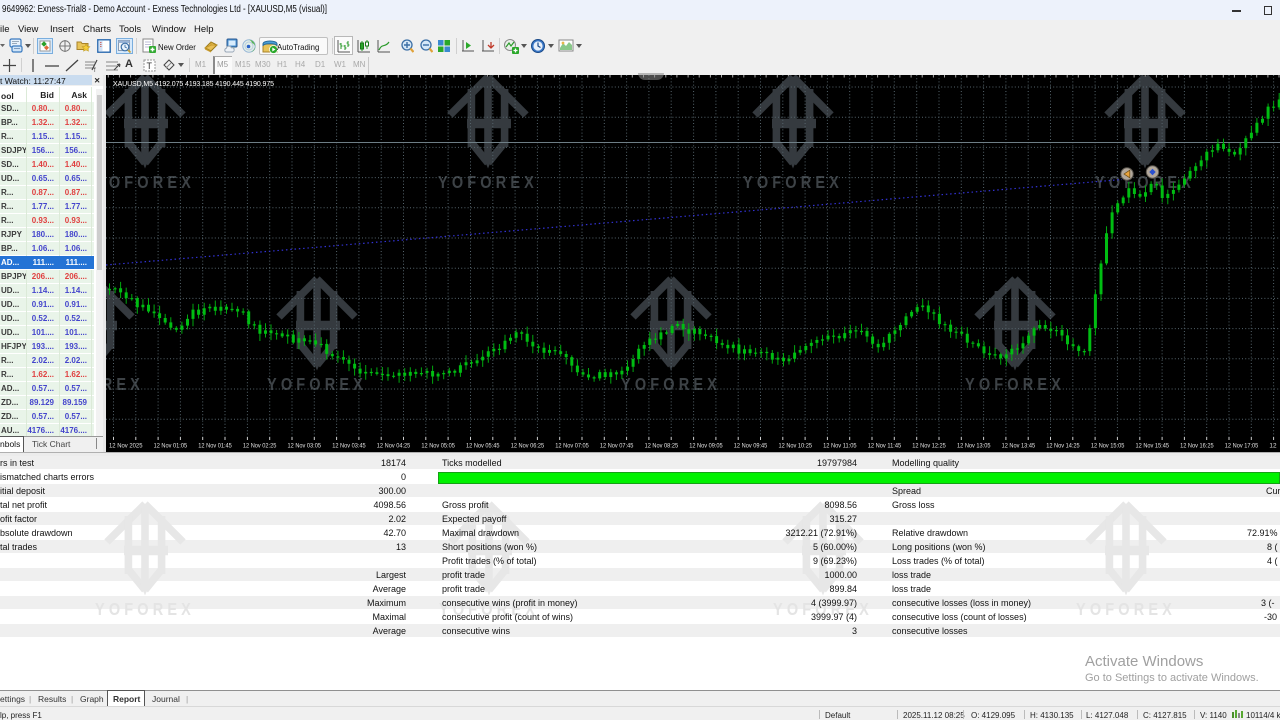  What do you see at coordinates (528, 446) in the screenshot?
I see `svg-text: 12 Nov 06:25` at bounding box center [528, 446].